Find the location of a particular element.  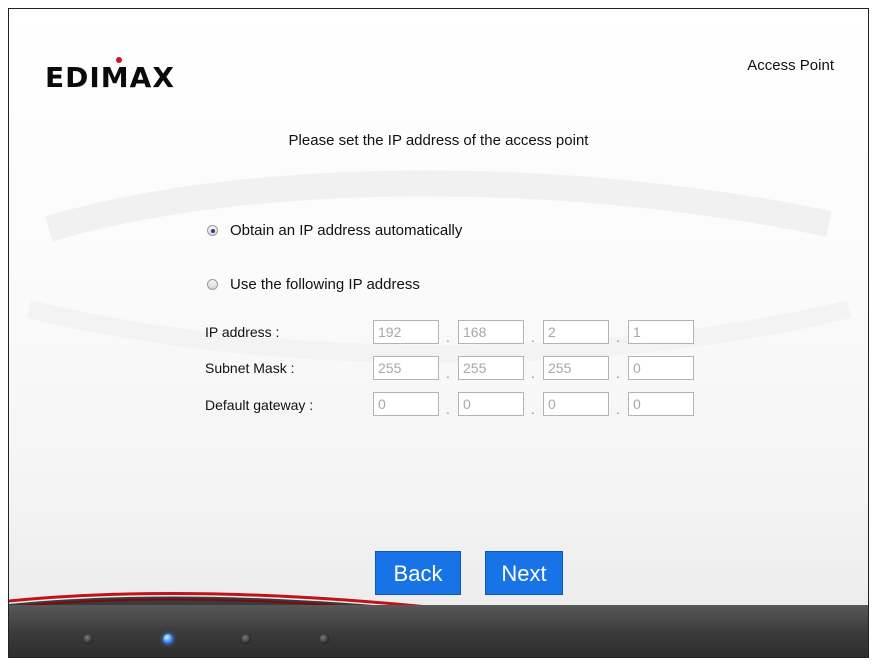

mode-label: Access Point is located at coordinates (790, 65).